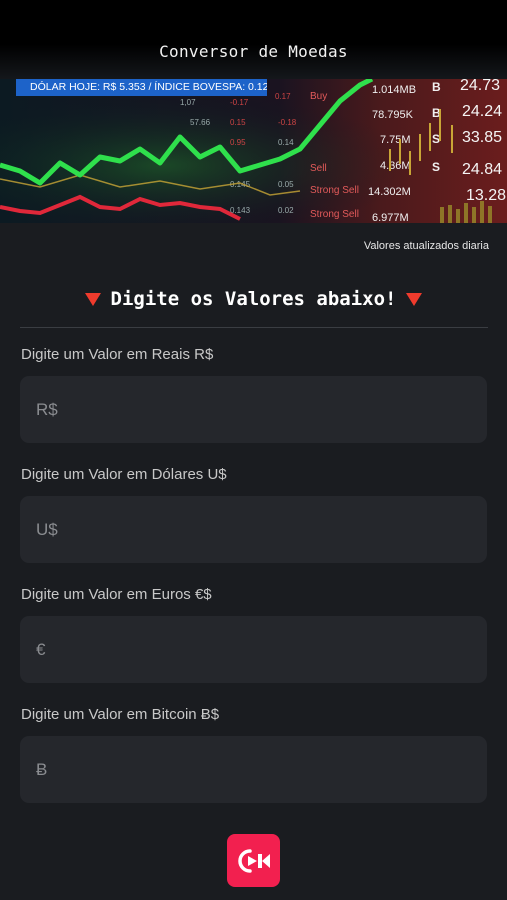 This screenshot has width=507, height=900. I want to click on app-title: Conversor de Moedas, so click(253, 51).